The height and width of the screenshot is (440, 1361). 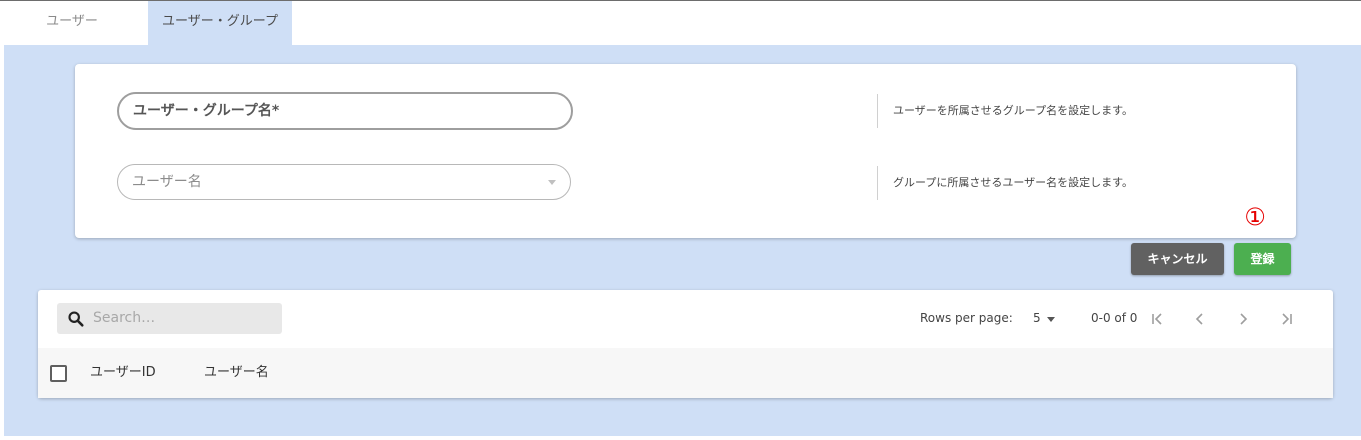 I want to click on rows-per-page-select: 5, so click(x=1037, y=318).